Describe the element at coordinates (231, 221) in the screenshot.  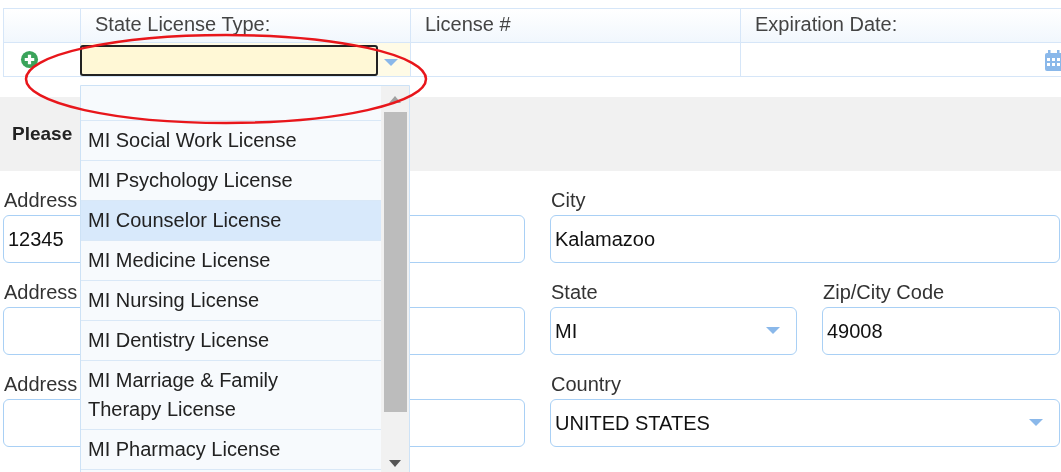
I see `list-option: MI Counselor License` at that location.